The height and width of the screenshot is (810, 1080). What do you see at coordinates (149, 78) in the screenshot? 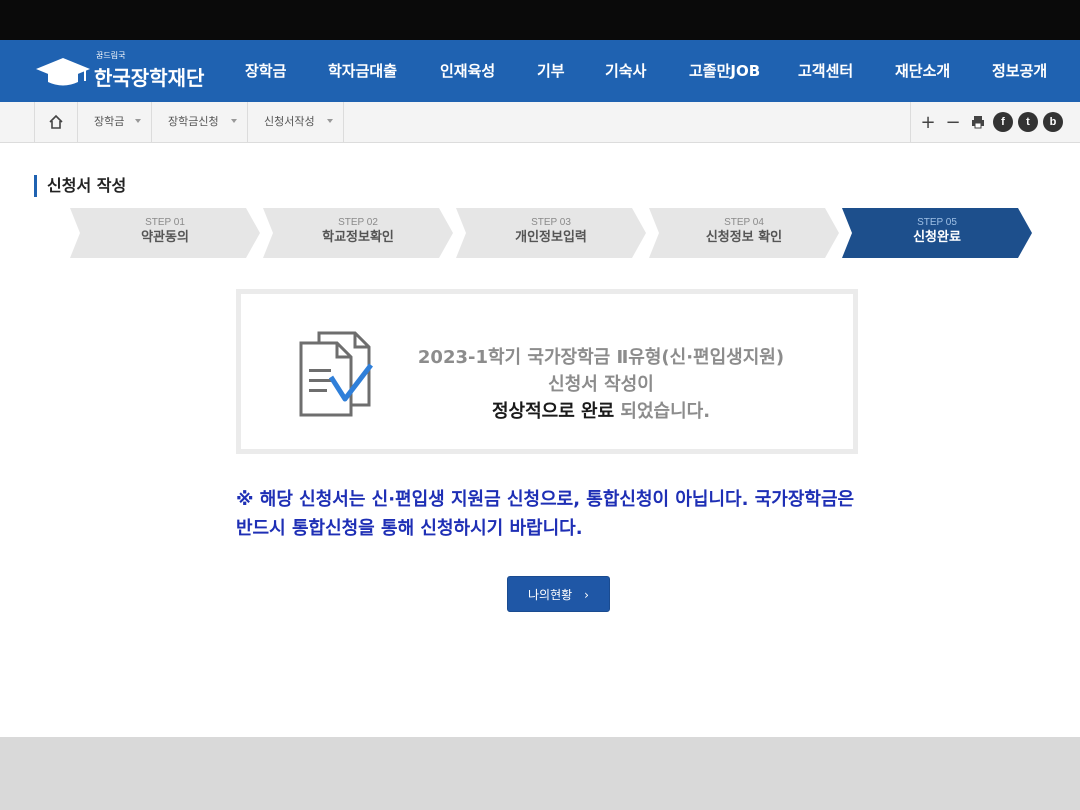
I see `logo-text: 한국장학재단` at bounding box center [149, 78].